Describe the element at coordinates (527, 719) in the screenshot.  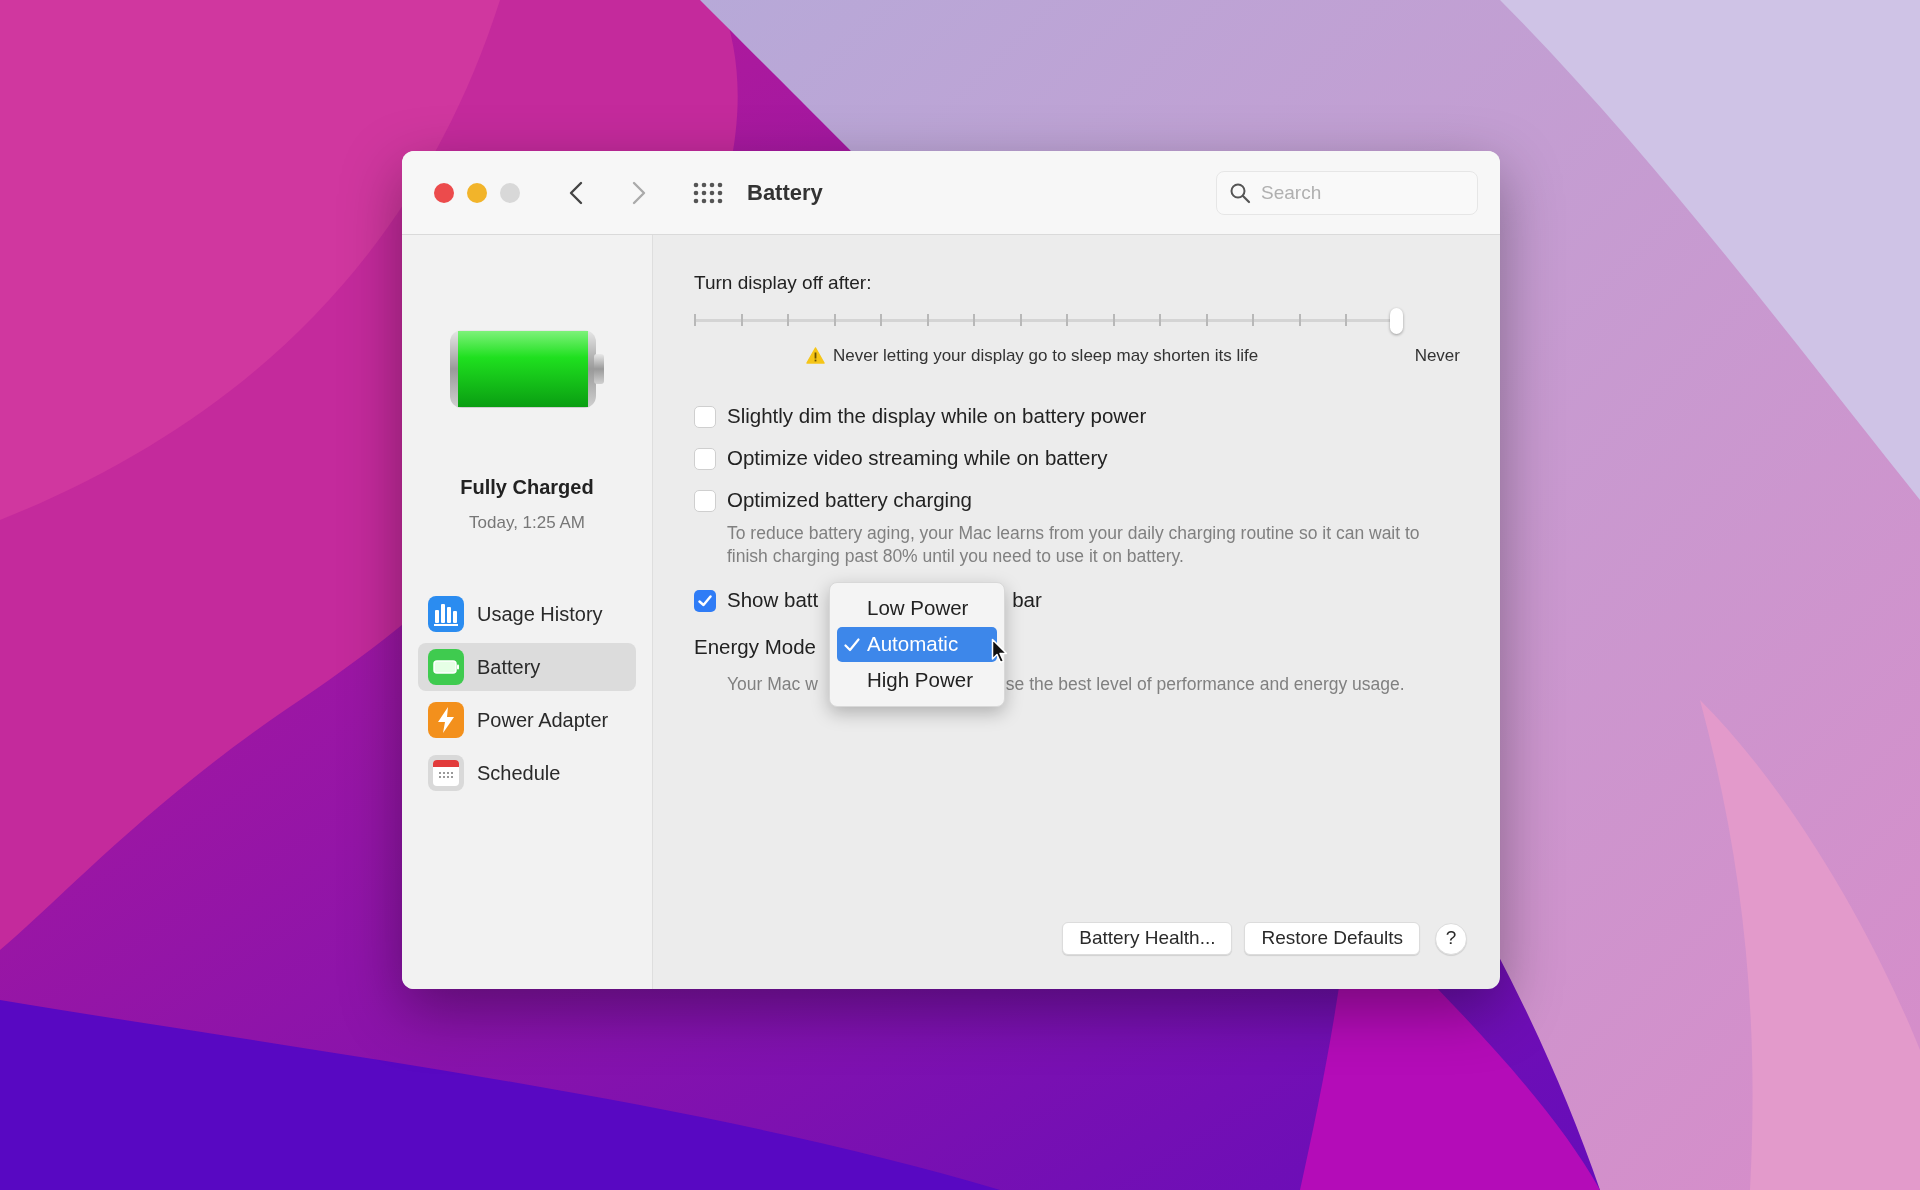
I see `sidebar-item: Power Adapter` at that location.